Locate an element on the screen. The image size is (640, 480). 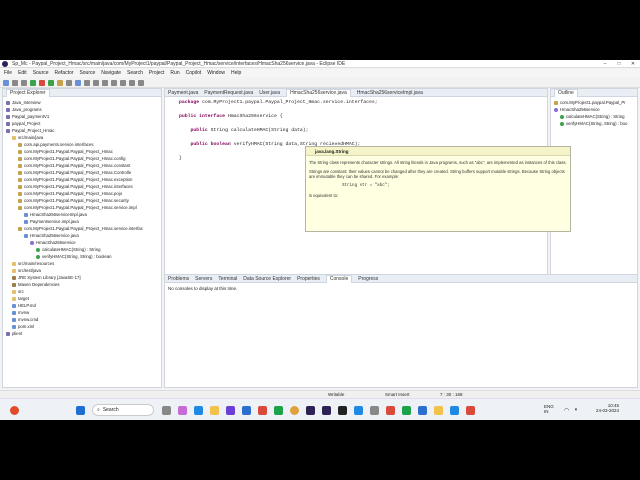
outlook-icon is located at coordinates (246, 410).